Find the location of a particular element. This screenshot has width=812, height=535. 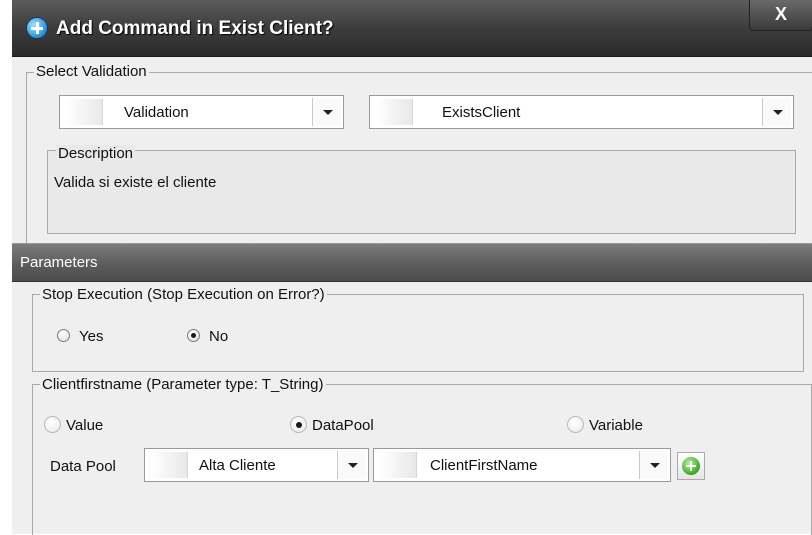

parameters-header: Parameters is located at coordinates (412, 262).